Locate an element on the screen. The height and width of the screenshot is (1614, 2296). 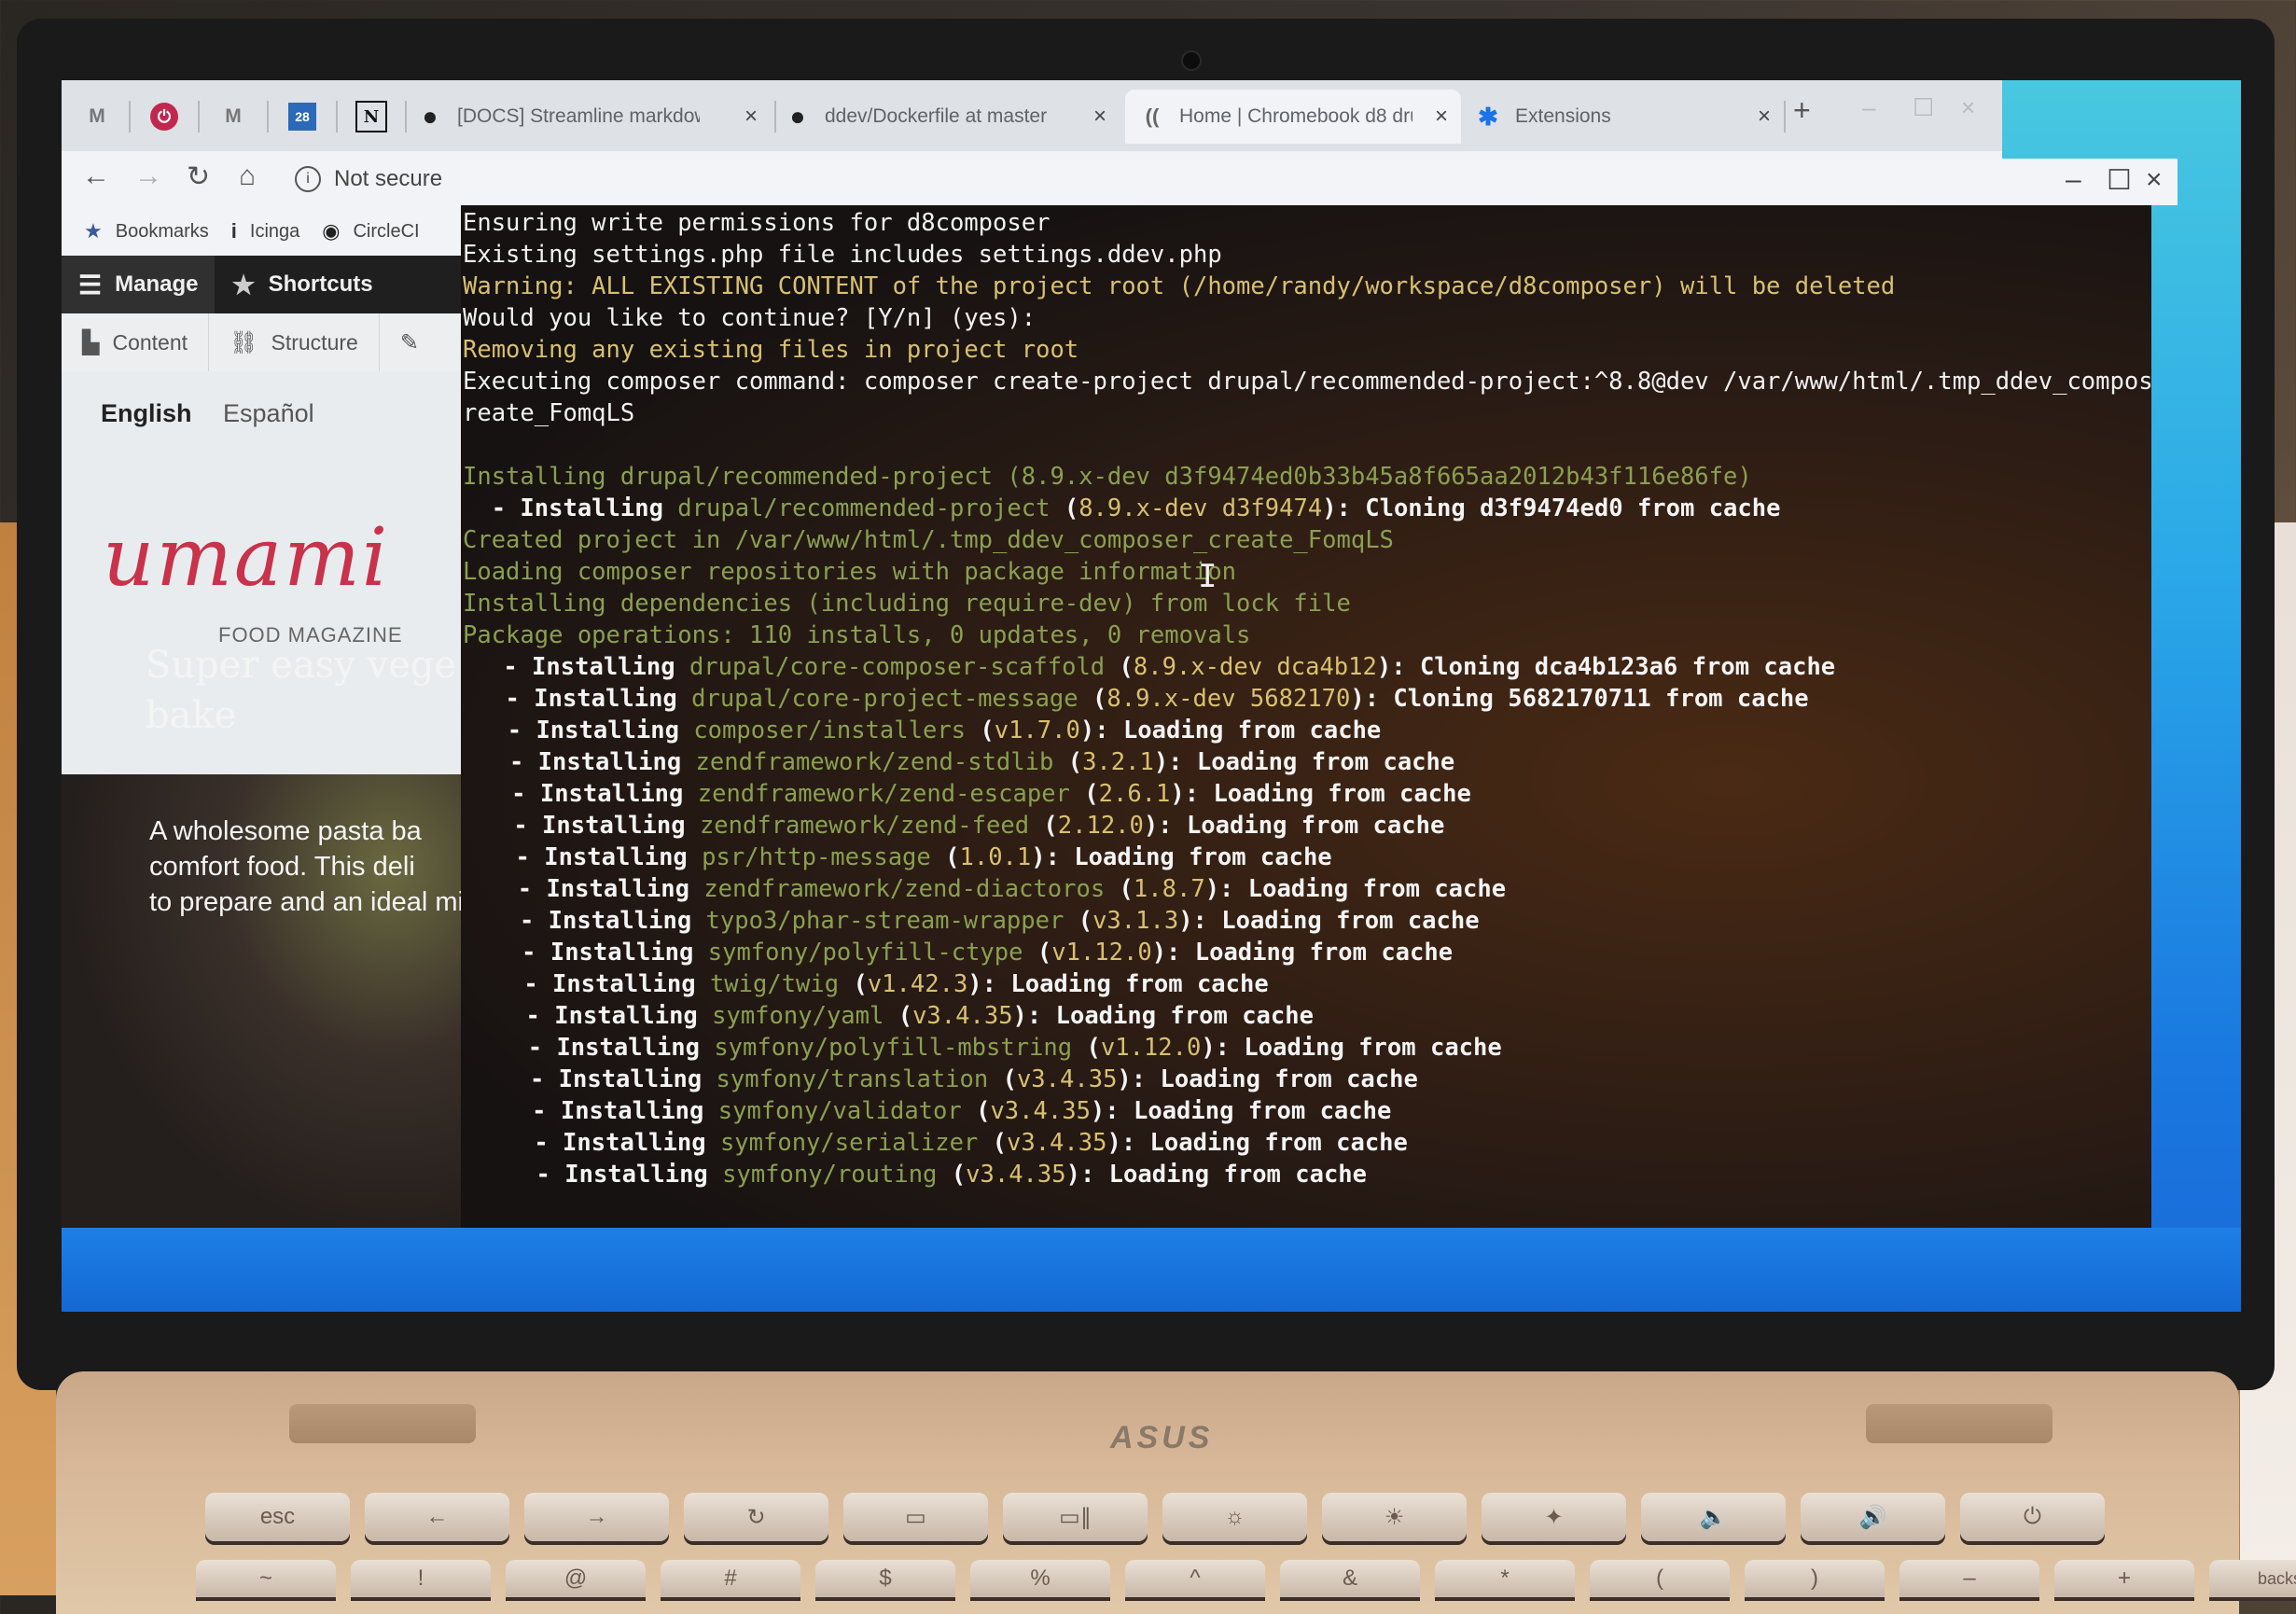
pinned-tab-gmail-2: M is located at coordinates (233, 117).